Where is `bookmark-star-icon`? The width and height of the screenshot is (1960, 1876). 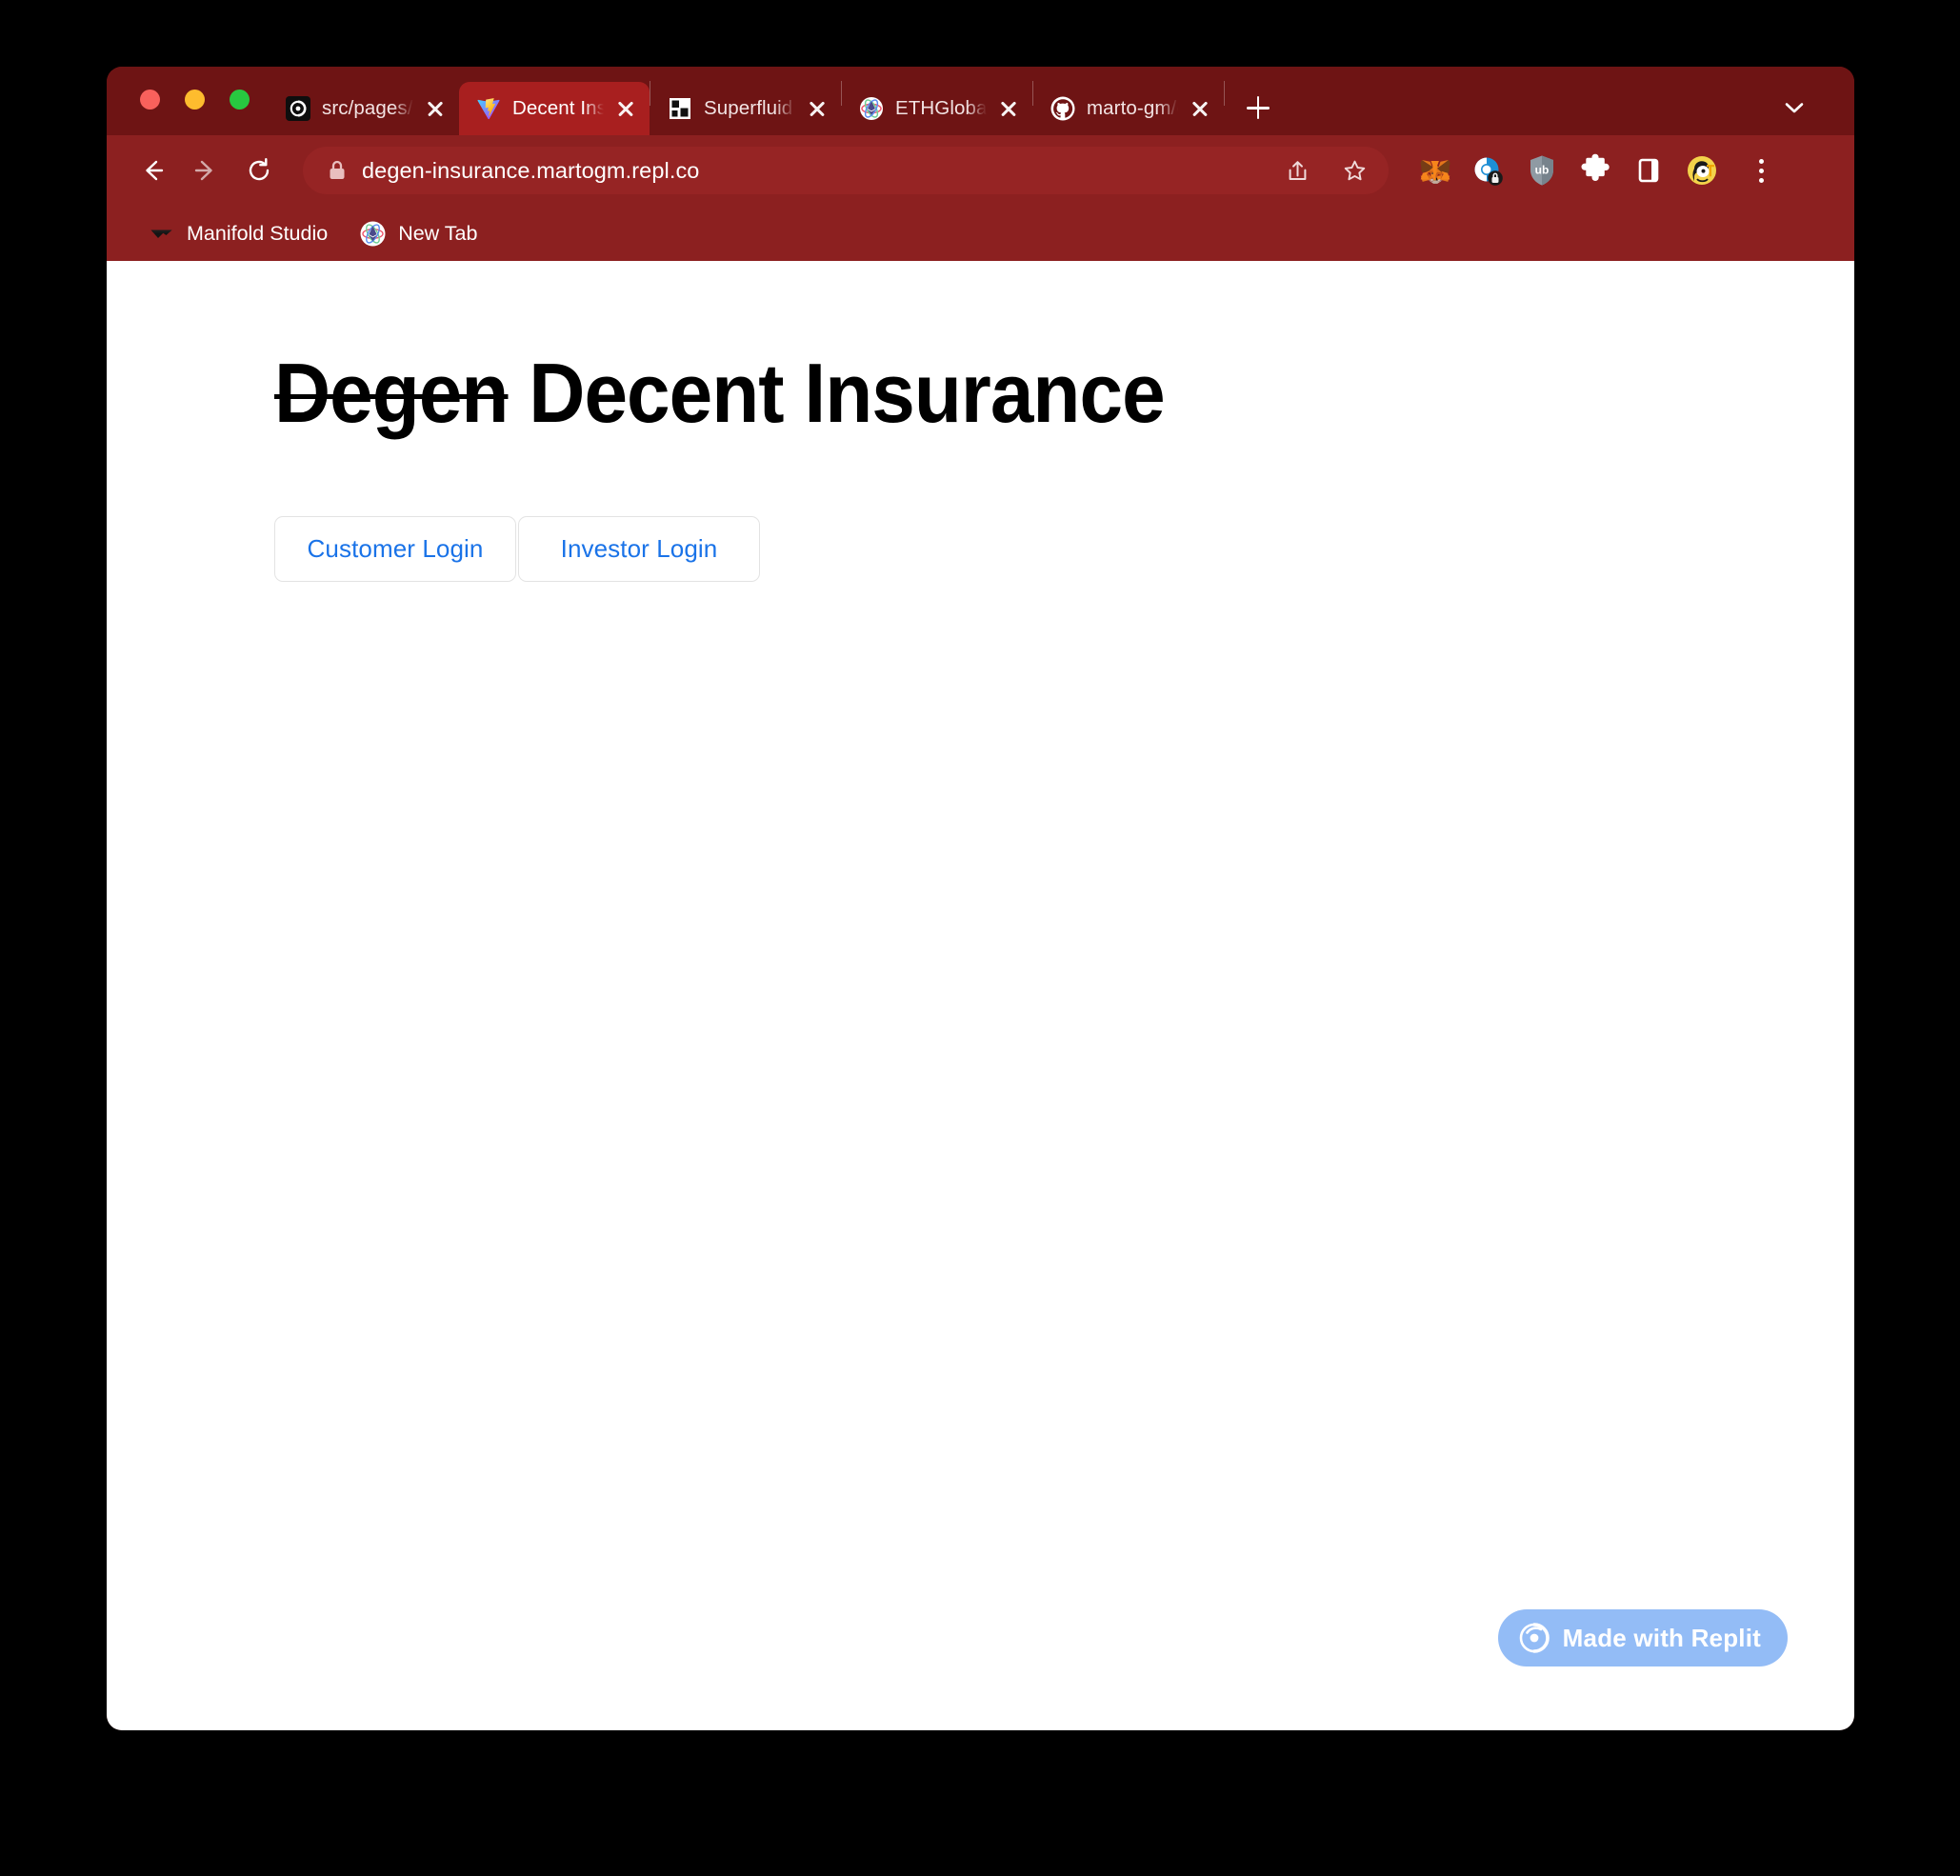
bookmark-star-icon is located at coordinates (1354, 170).